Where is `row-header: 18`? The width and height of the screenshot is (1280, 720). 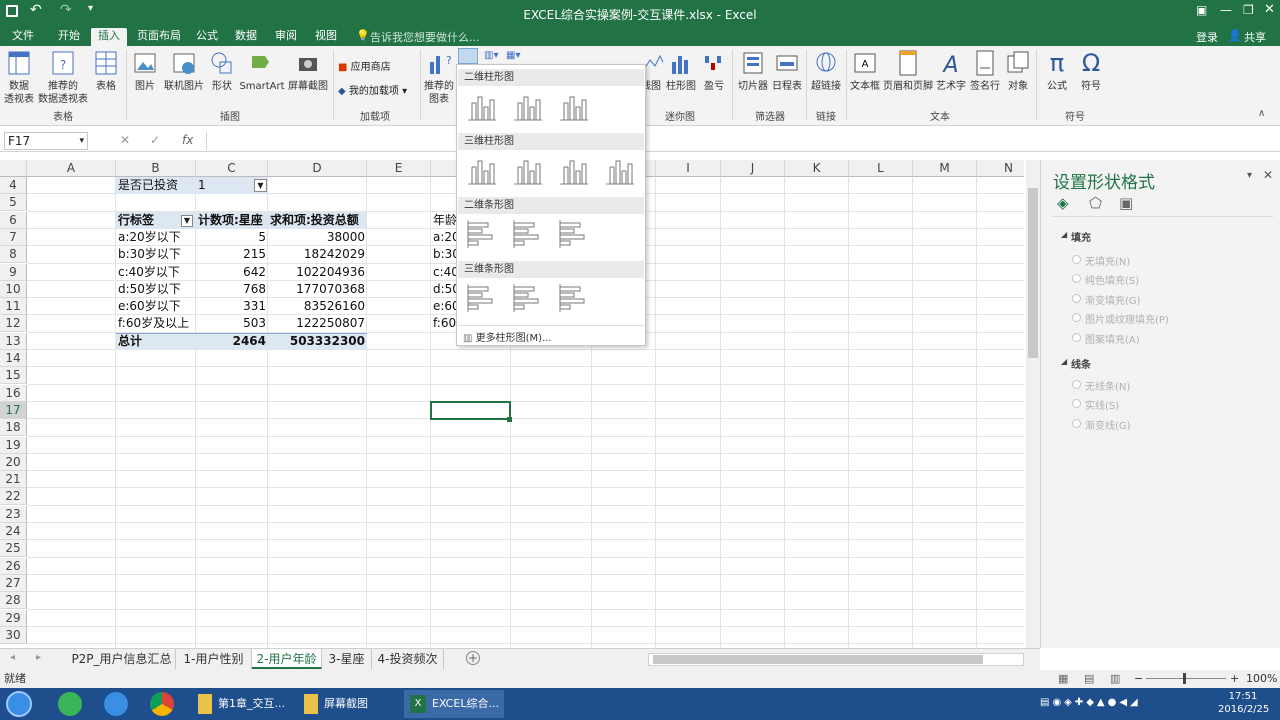
row-header: 18 is located at coordinates (13, 428).